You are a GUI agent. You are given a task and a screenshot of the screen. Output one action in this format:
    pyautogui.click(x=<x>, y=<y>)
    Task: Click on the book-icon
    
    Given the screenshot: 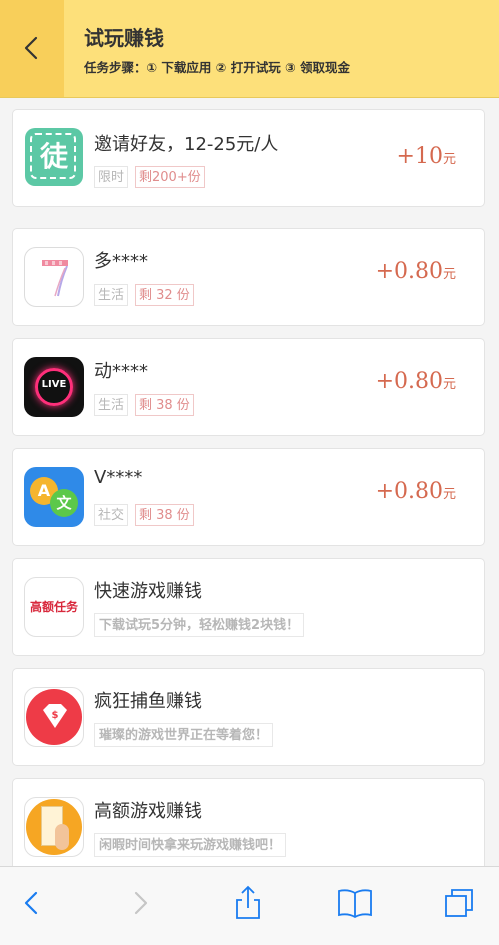 What is the action you would take?
    pyautogui.click(x=355, y=904)
    